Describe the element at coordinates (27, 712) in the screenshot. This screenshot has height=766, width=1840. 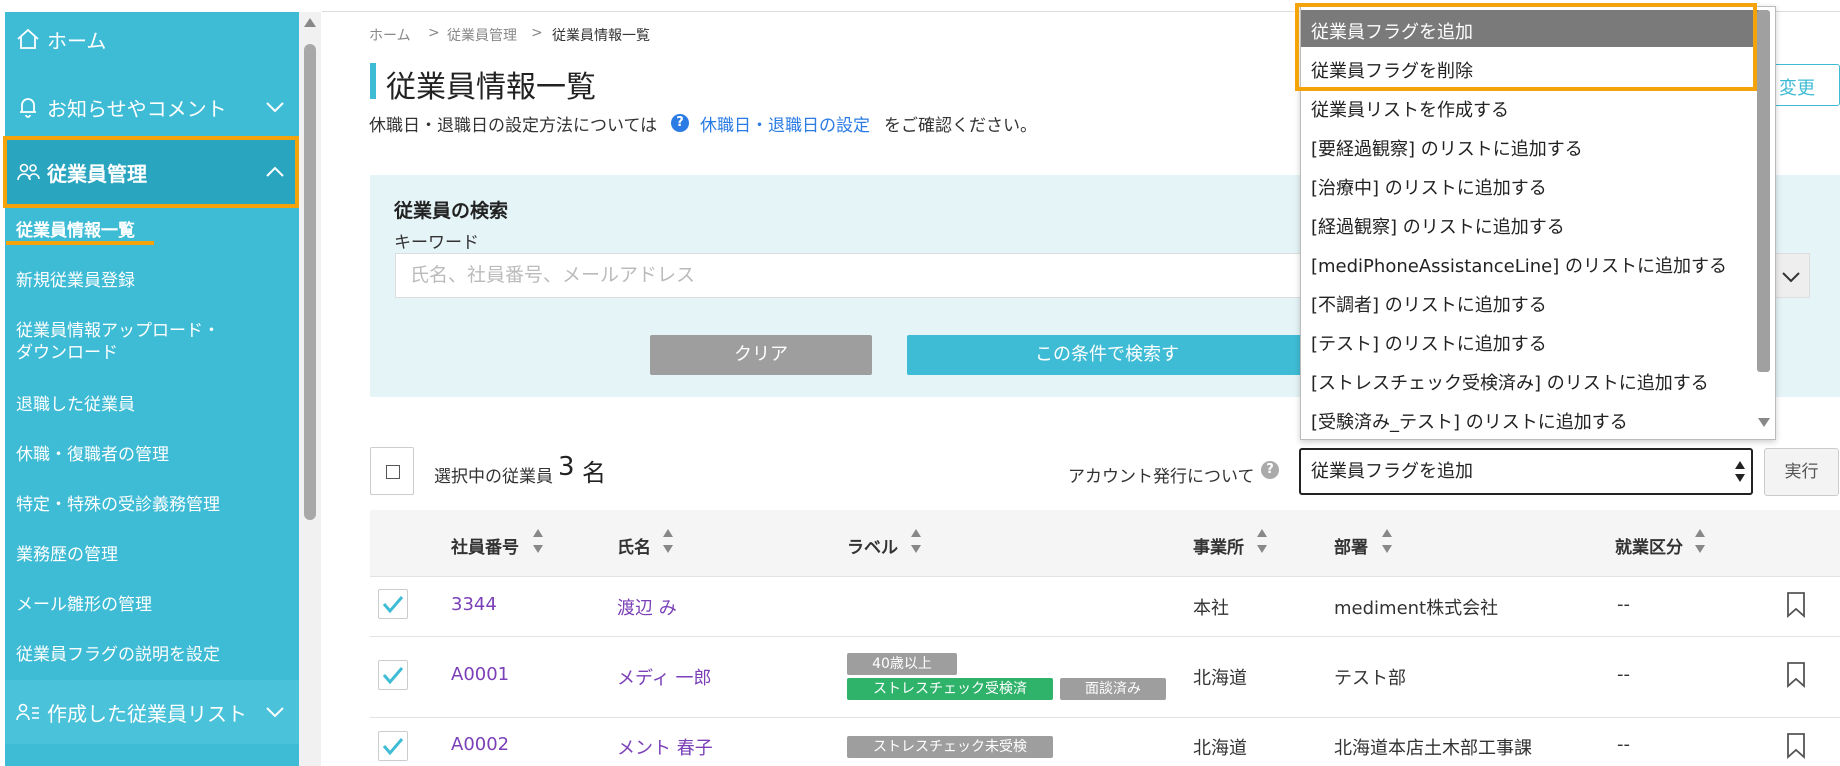
I see `person-list-icon` at that location.